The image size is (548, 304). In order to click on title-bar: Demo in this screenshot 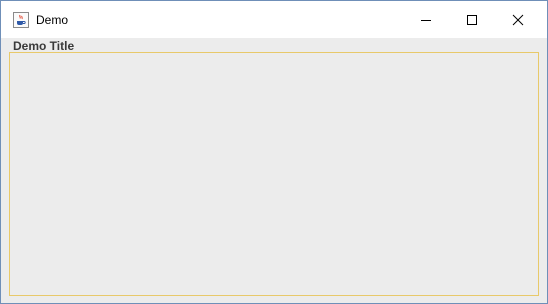, I will do `click(274, 19)`.